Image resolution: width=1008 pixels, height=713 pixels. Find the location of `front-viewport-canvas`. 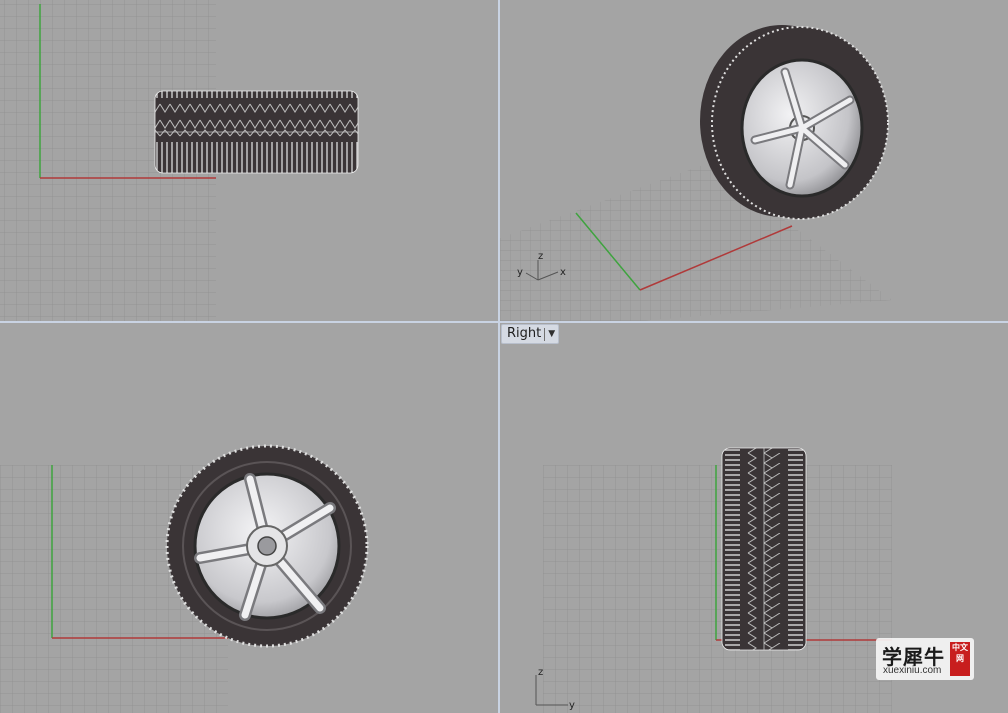

front-viewport-canvas is located at coordinates (184, 578).